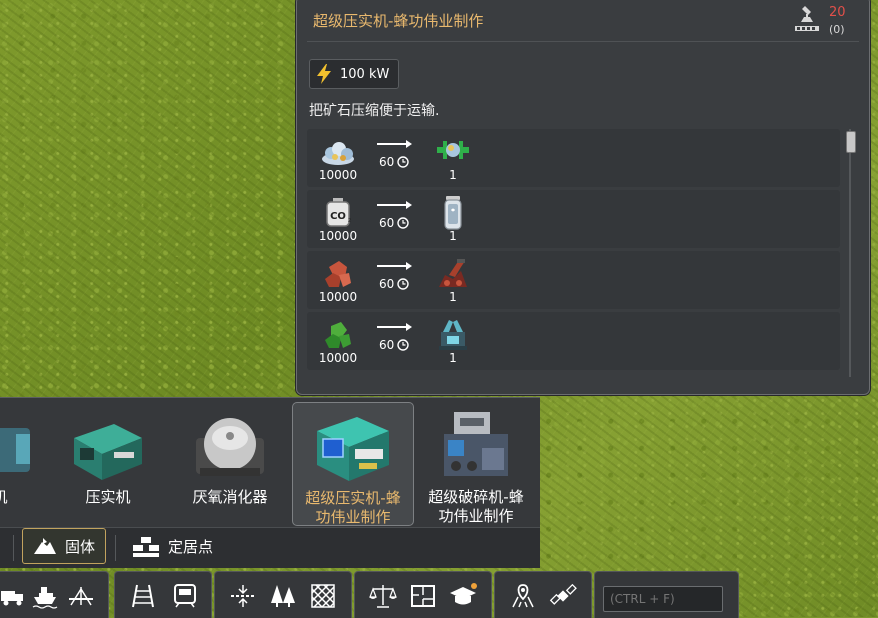  I want to click on construction-count-icon, so click(807, 18).